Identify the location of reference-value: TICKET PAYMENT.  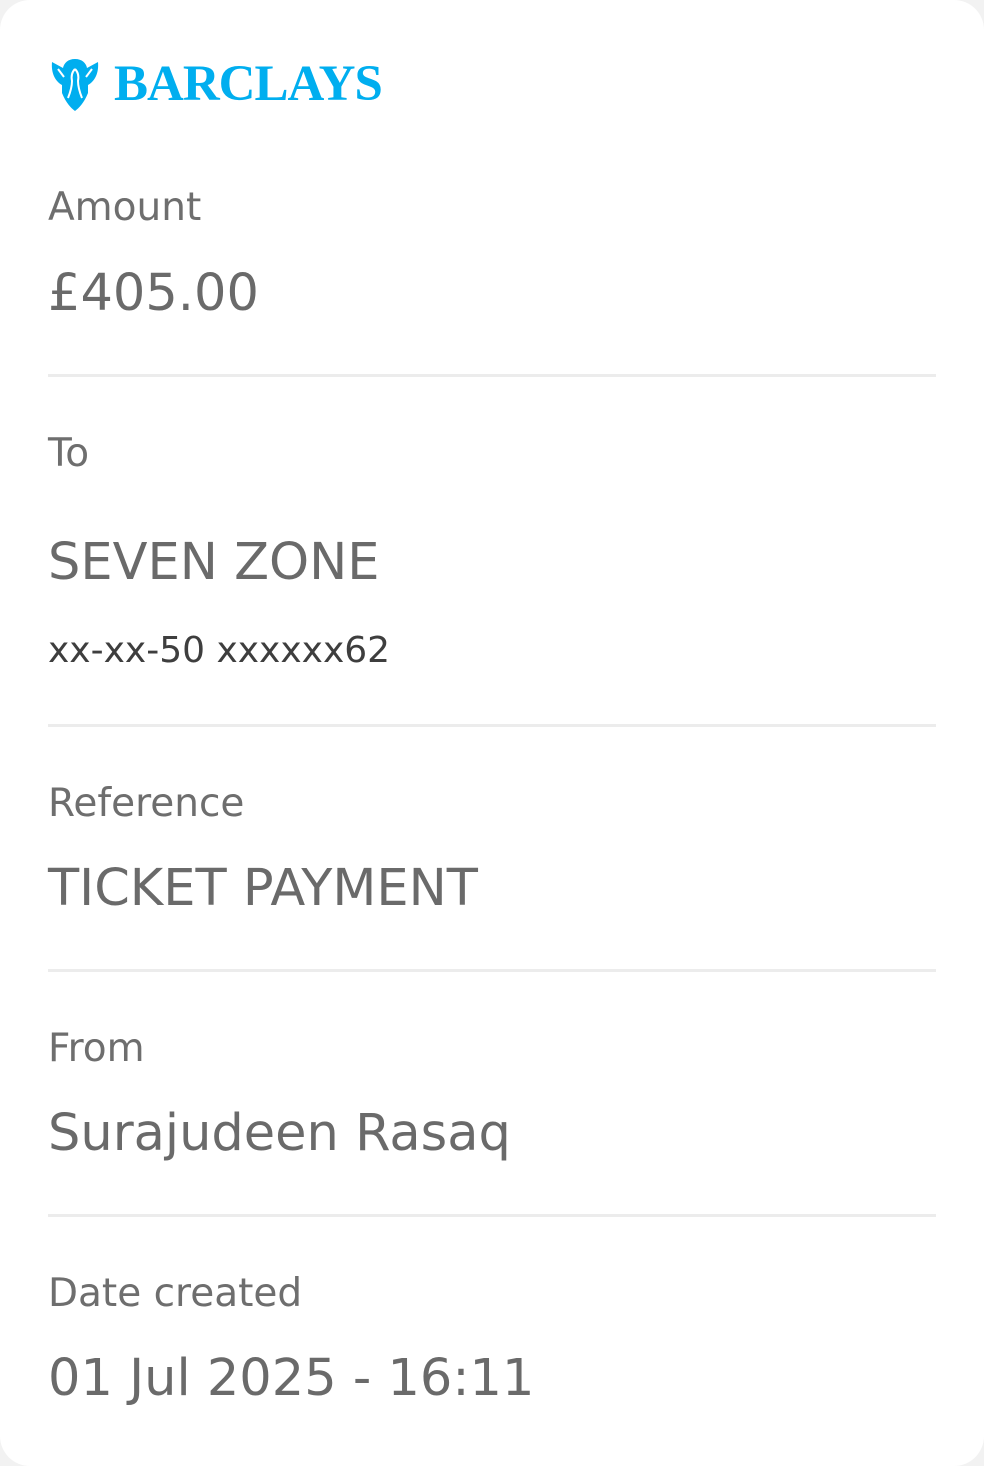
(263, 888).